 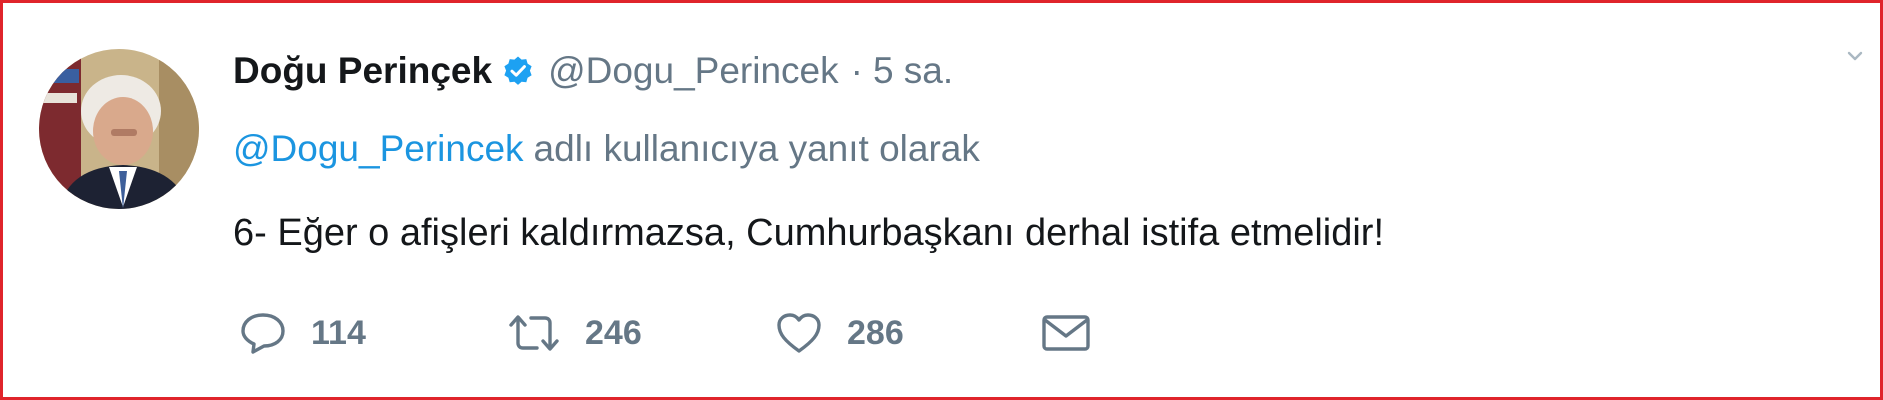 What do you see at coordinates (839, 333) in the screenshot?
I see `like-button: 286` at bounding box center [839, 333].